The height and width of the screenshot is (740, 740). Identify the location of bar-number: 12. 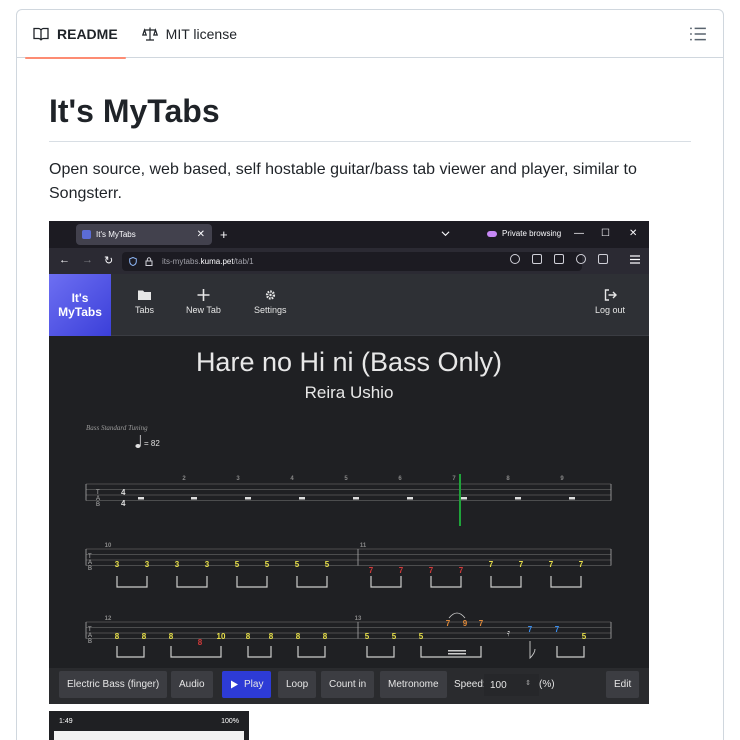
(108, 619).